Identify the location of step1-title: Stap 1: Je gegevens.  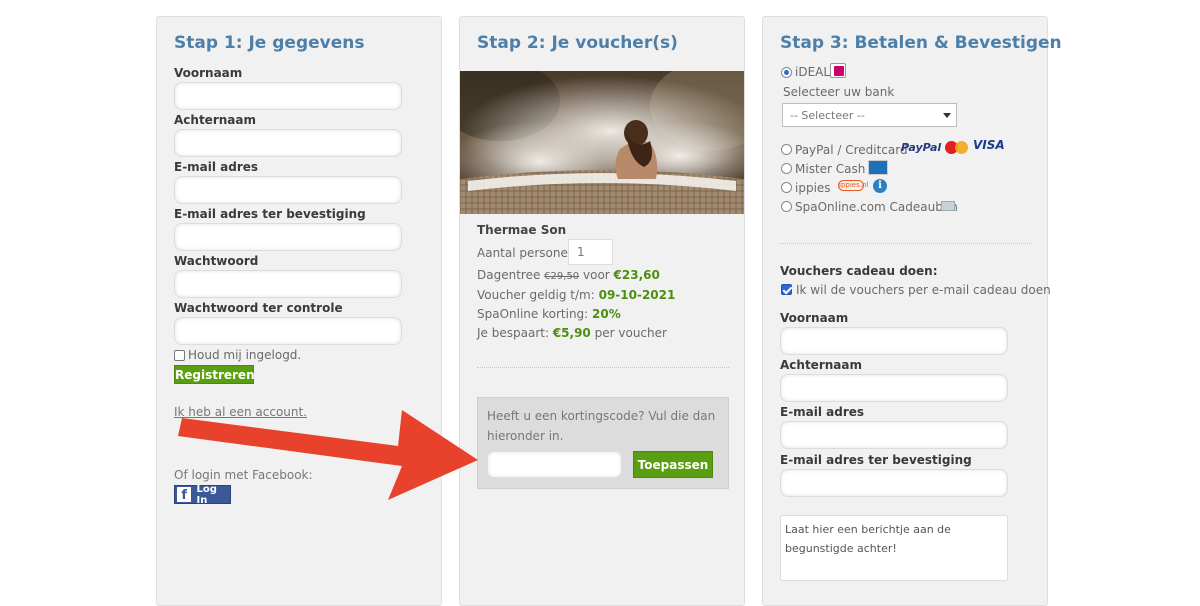
(269, 43).